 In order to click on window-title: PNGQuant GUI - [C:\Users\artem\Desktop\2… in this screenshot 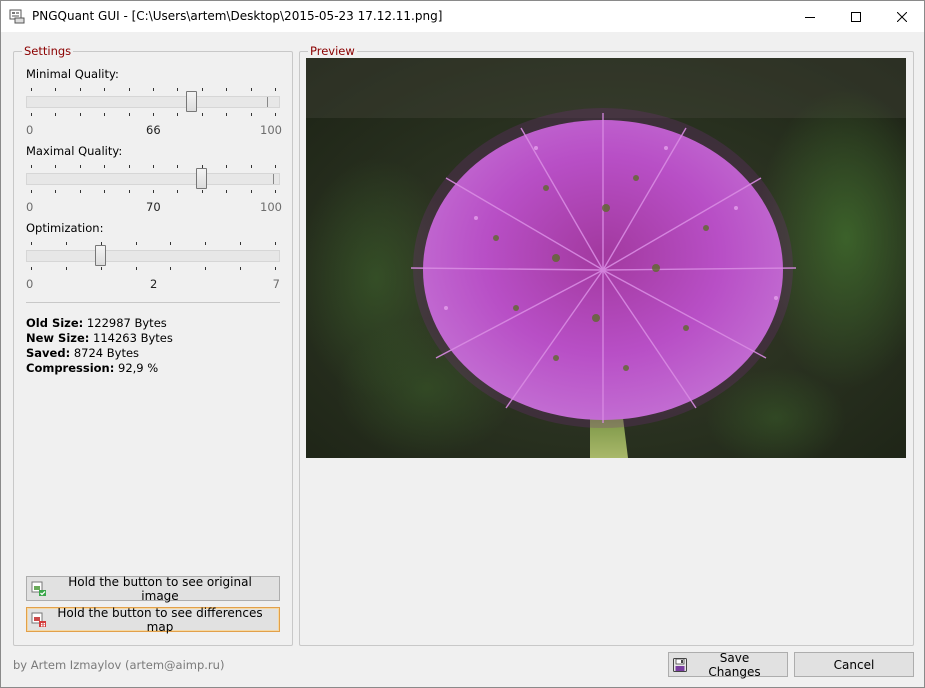, I will do `click(237, 16)`.